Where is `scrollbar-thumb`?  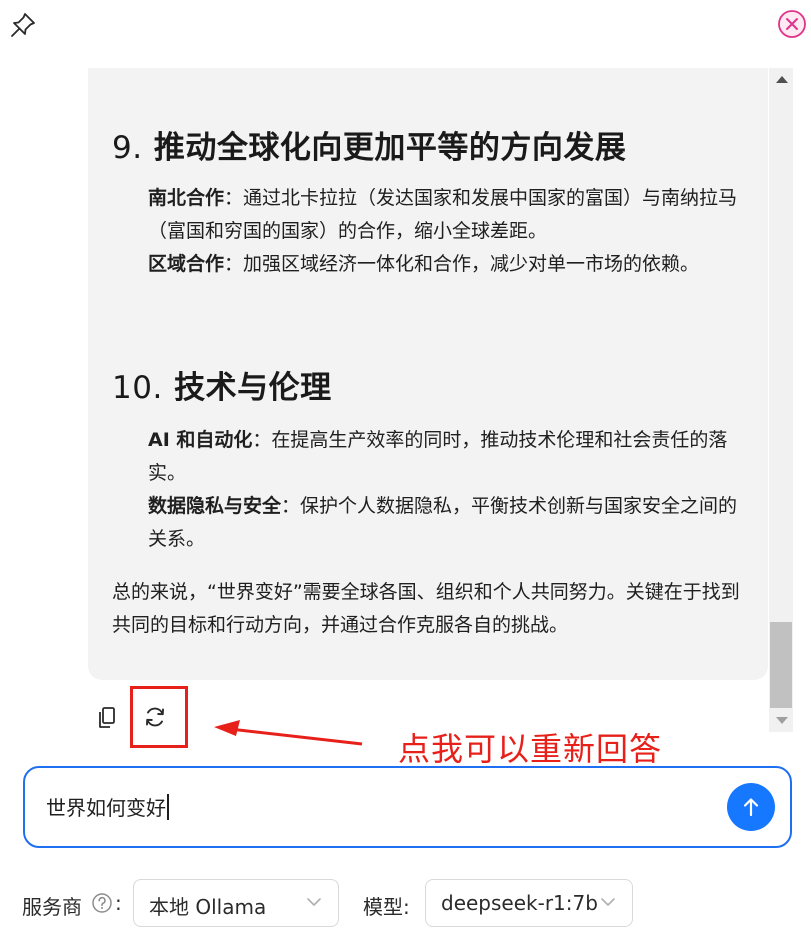
scrollbar-thumb is located at coordinates (781, 665).